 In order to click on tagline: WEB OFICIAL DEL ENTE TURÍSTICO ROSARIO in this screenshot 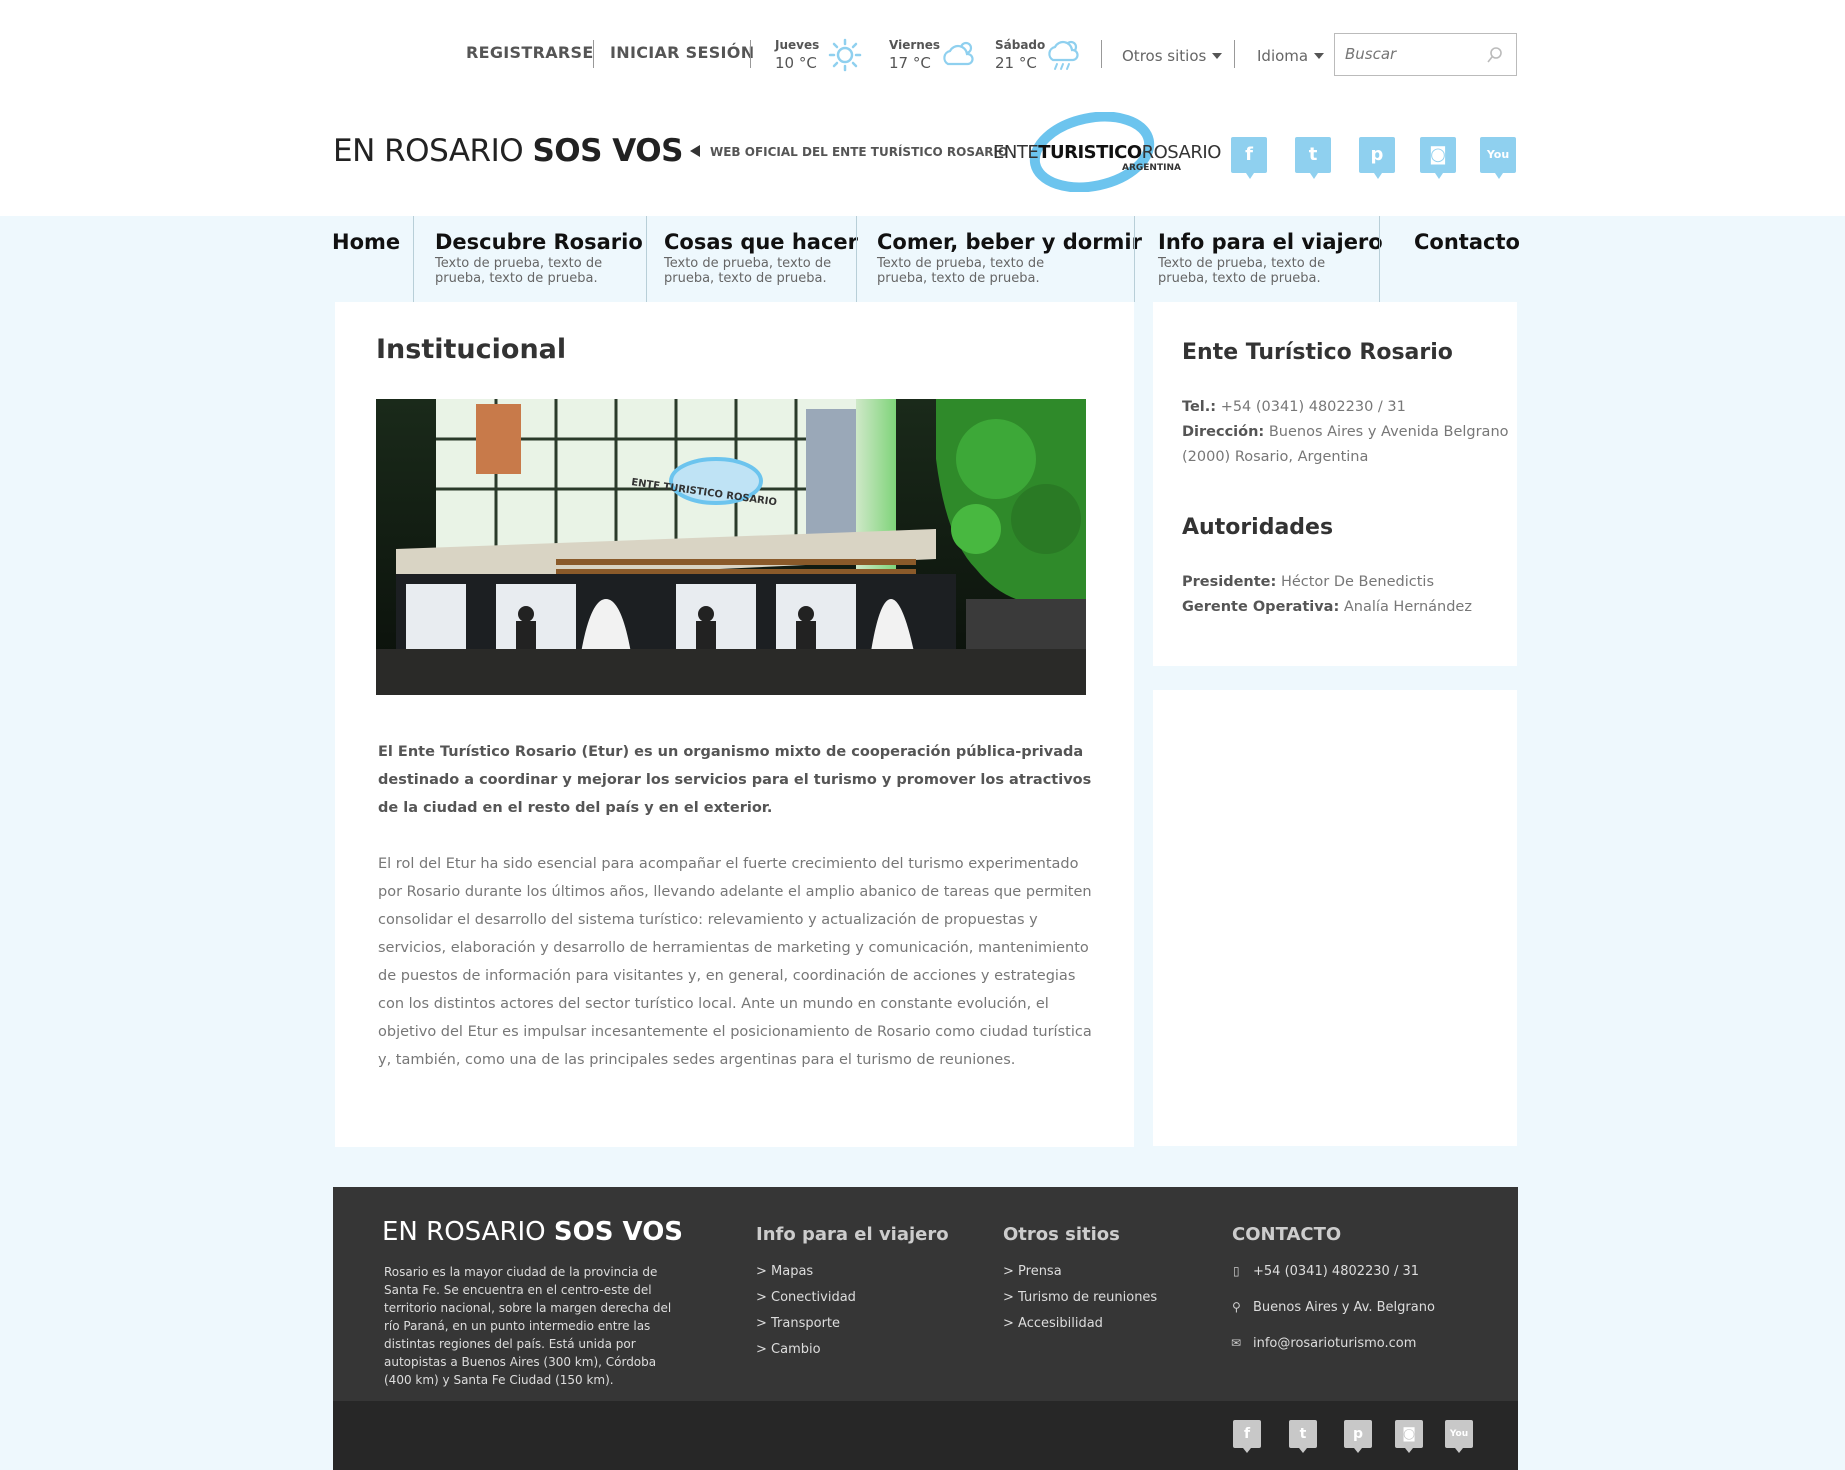, I will do `click(849, 152)`.